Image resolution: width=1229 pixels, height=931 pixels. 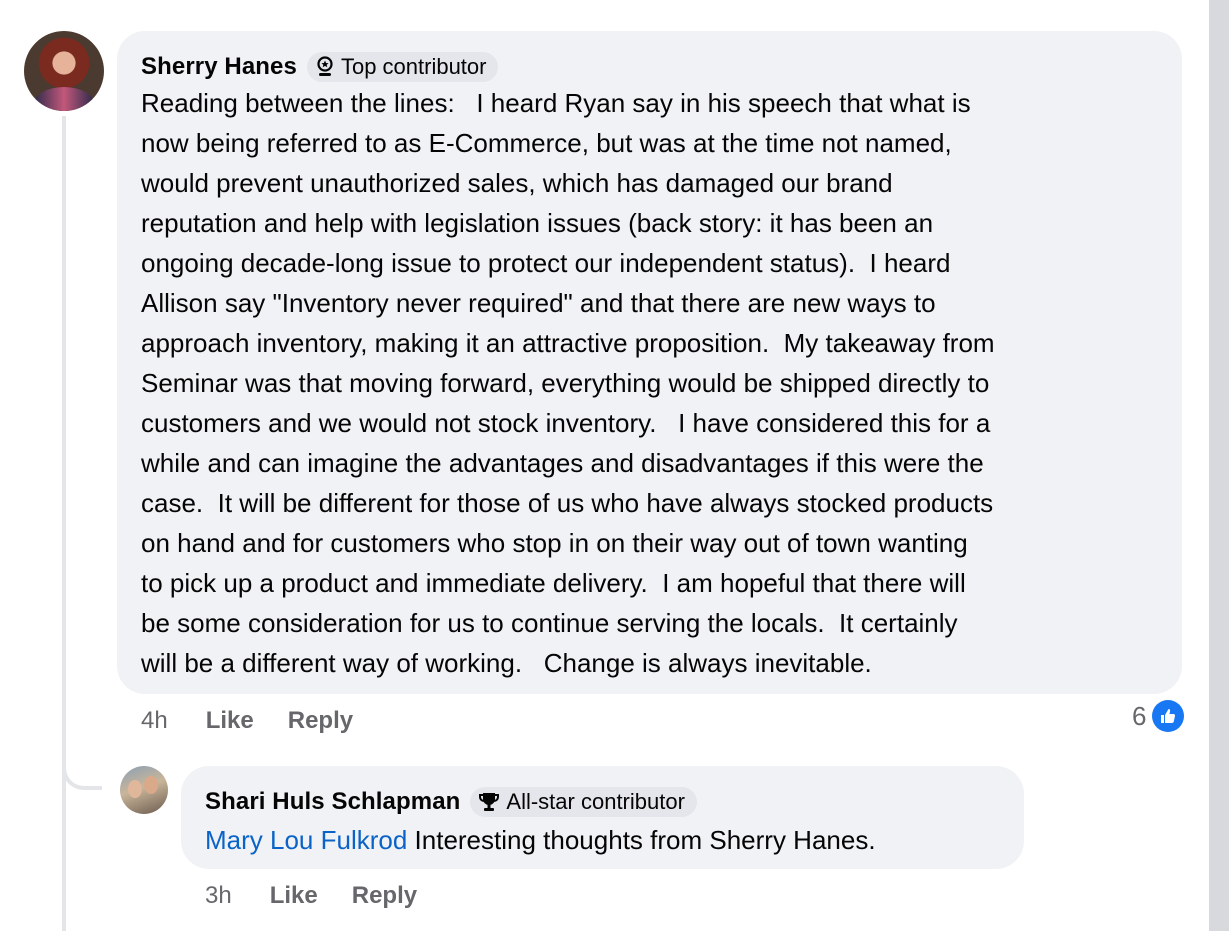 I want to click on reaction-summary: 6, so click(x=1158, y=716).